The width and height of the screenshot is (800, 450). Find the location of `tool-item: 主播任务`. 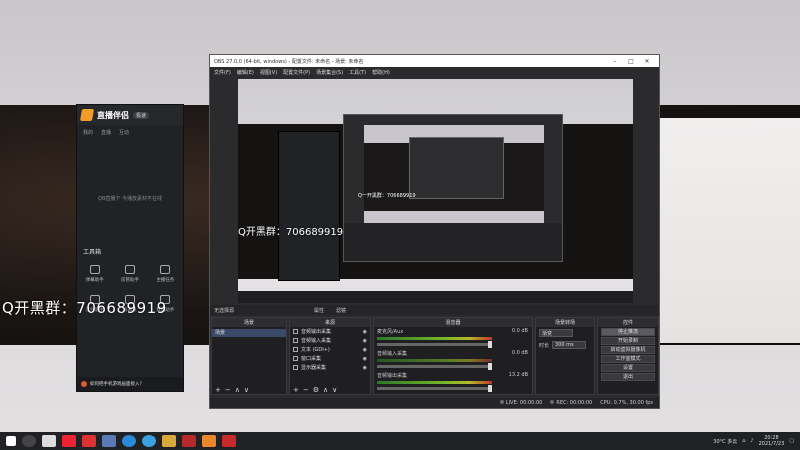

tool-item: 主播任务 is located at coordinates (165, 274).